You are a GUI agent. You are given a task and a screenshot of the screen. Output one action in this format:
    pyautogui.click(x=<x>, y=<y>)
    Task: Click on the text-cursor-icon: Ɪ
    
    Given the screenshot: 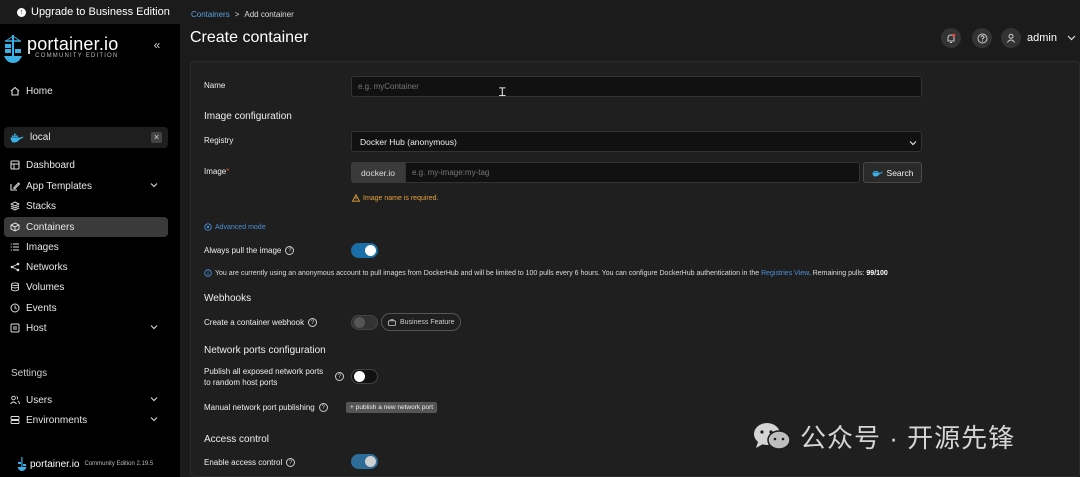 What is the action you would take?
    pyautogui.click(x=502, y=92)
    